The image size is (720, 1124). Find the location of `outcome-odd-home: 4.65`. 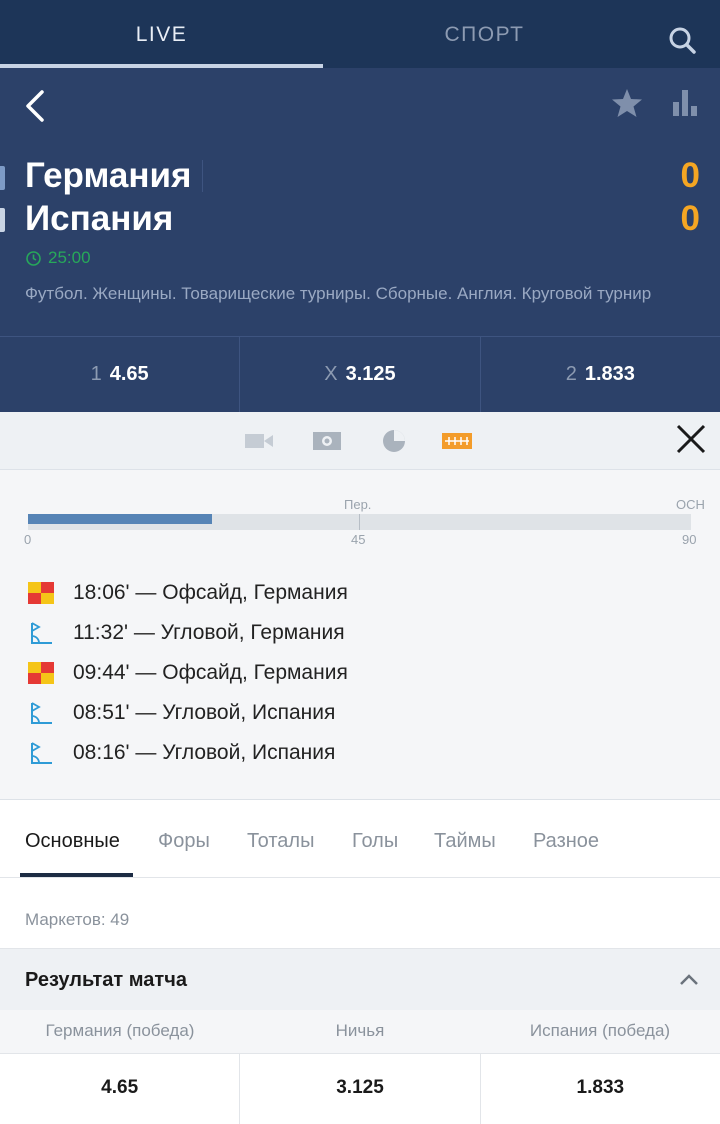

outcome-odd-home: 4.65 is located at coordinates (120, 1089).